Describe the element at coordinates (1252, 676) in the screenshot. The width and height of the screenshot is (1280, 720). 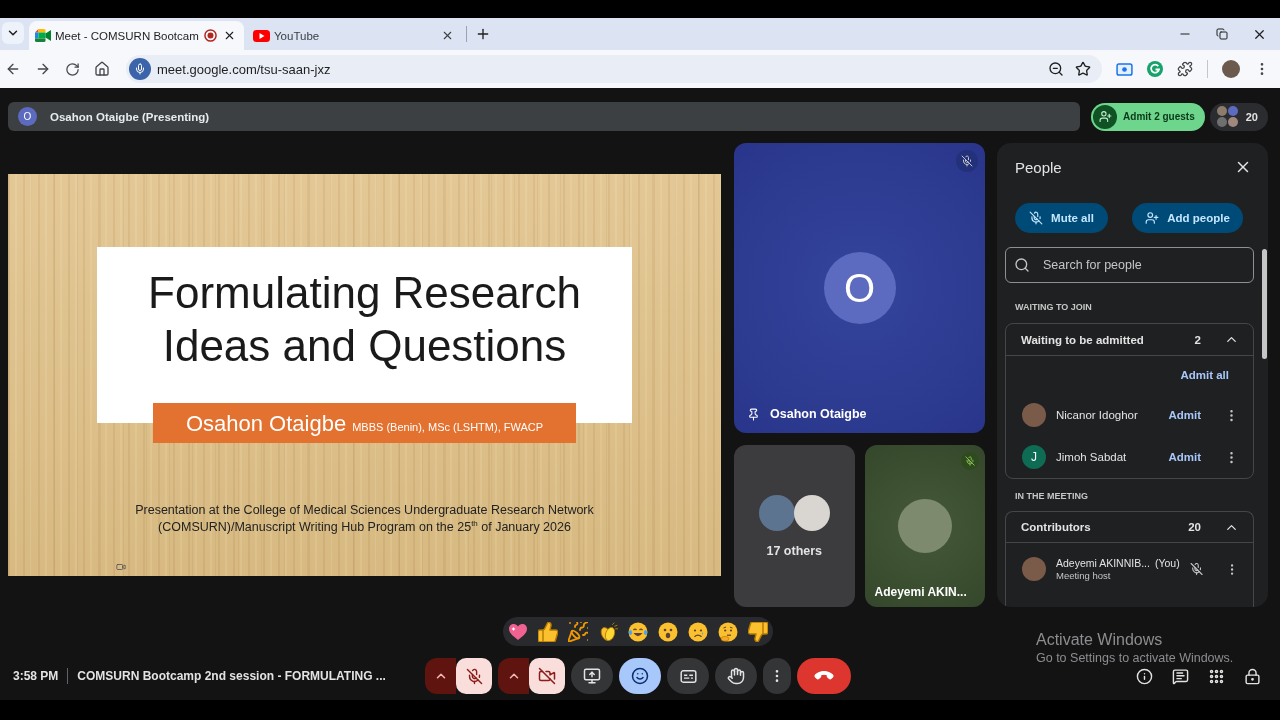
I see `lock-icon` at that location.